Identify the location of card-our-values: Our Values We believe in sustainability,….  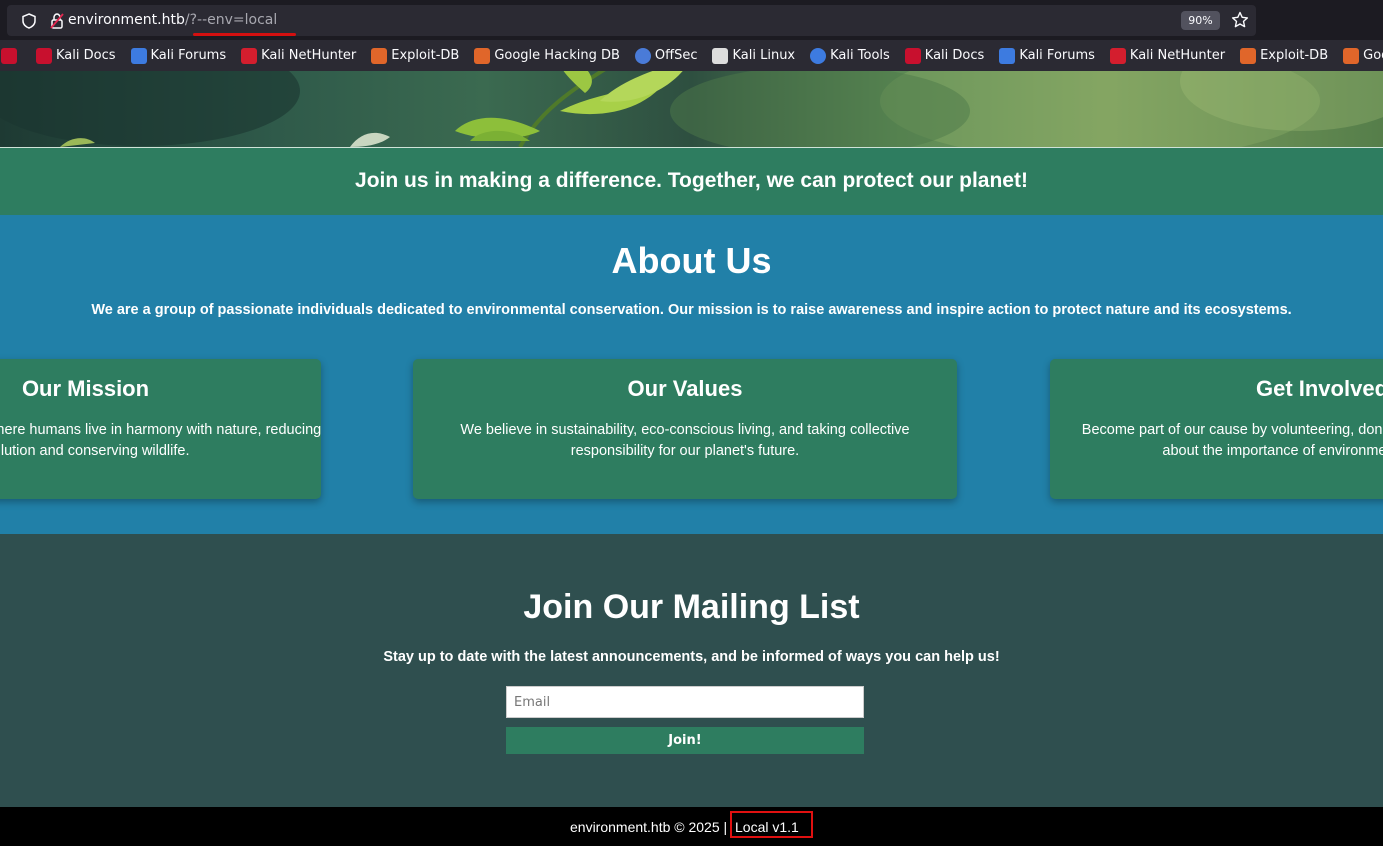
(685, 429).